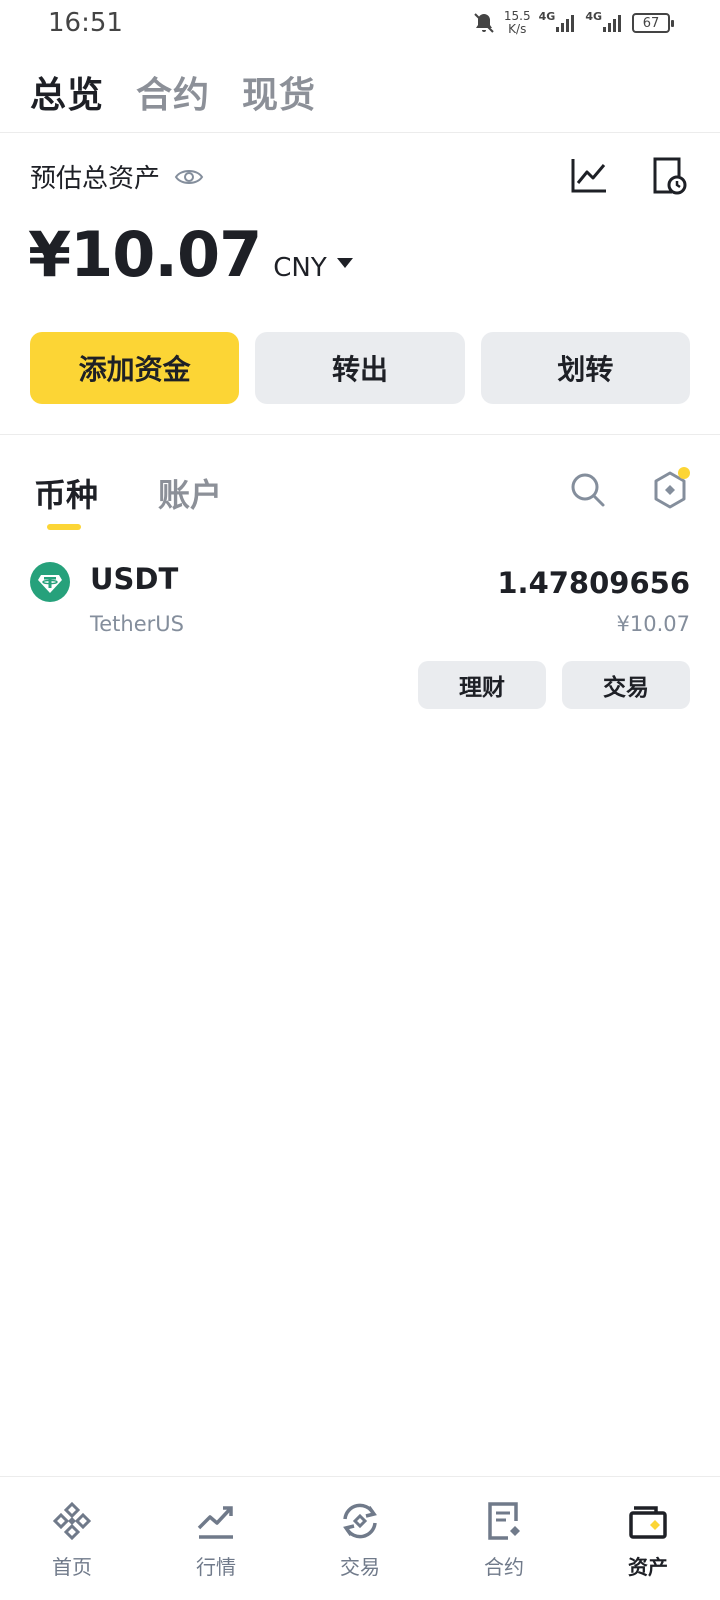 This screenshot has height=1600, width=720. I want to click on nav-futures: 合约, so click(504, 1538).